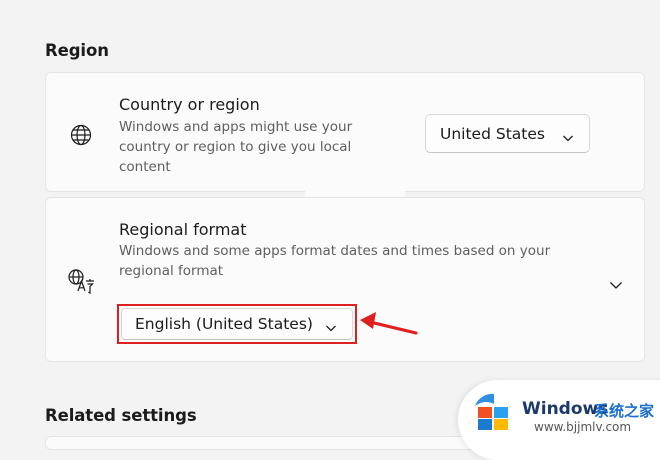  What do you see at coordinates (183, 229) in the screenshot?
I see `regional-format-title: Regional format` at bounding box center [183, 229].